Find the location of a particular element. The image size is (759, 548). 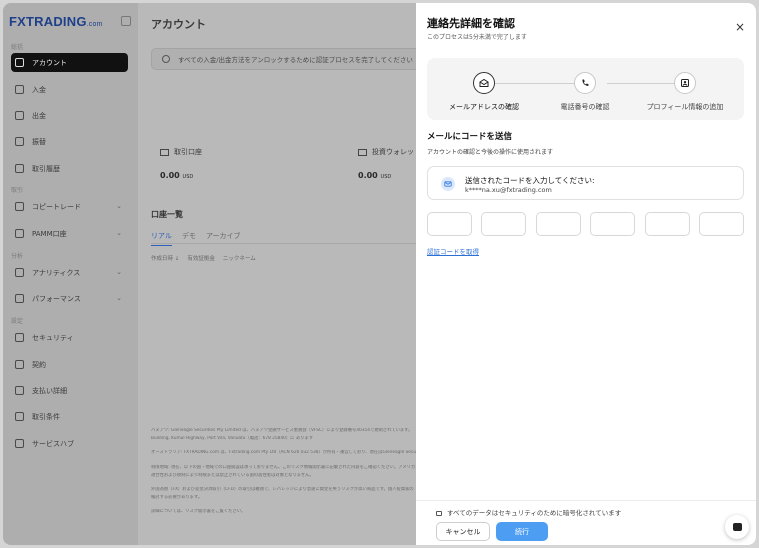

sidebar-item-history: 取引履歴 is located at coordinates (69, 168).